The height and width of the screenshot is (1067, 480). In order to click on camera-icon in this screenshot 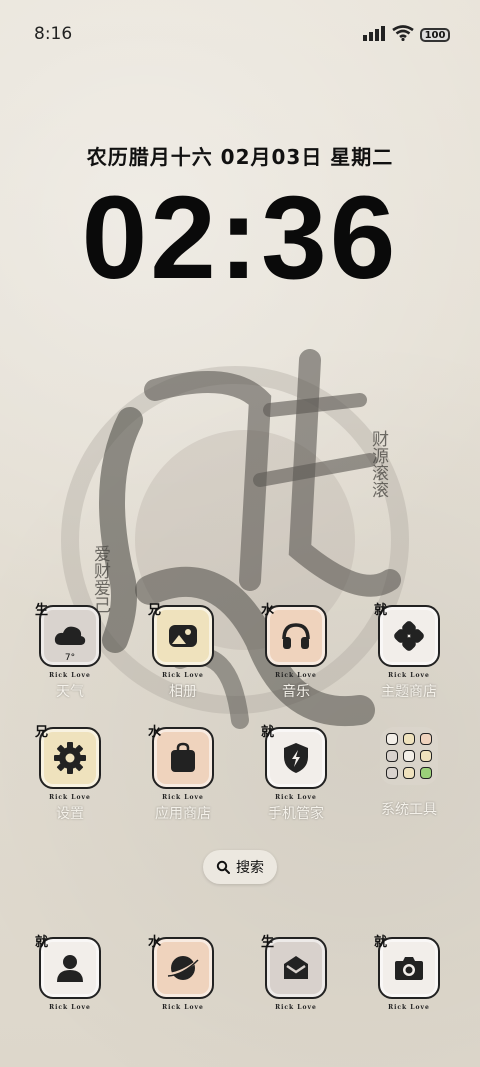, I will do `click(409, 968)`.